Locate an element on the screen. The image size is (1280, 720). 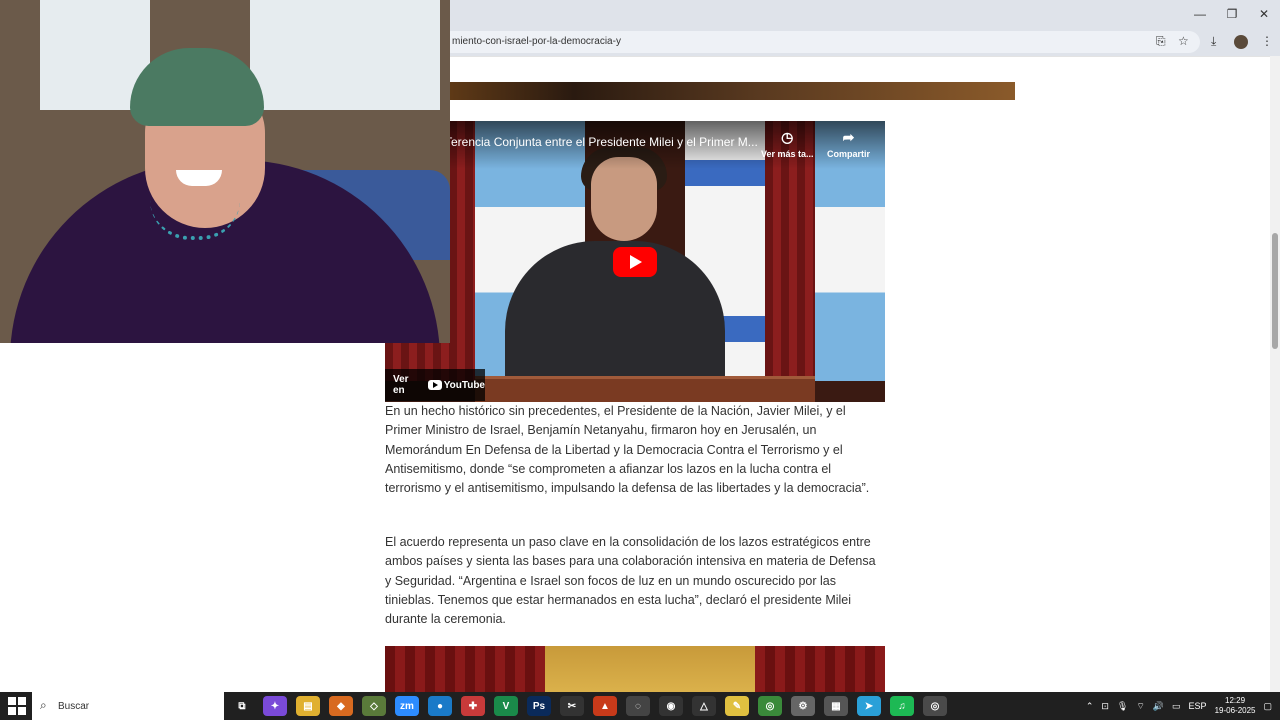
clock-date: 19-06-2025 is located at coordinates (1235, 710).